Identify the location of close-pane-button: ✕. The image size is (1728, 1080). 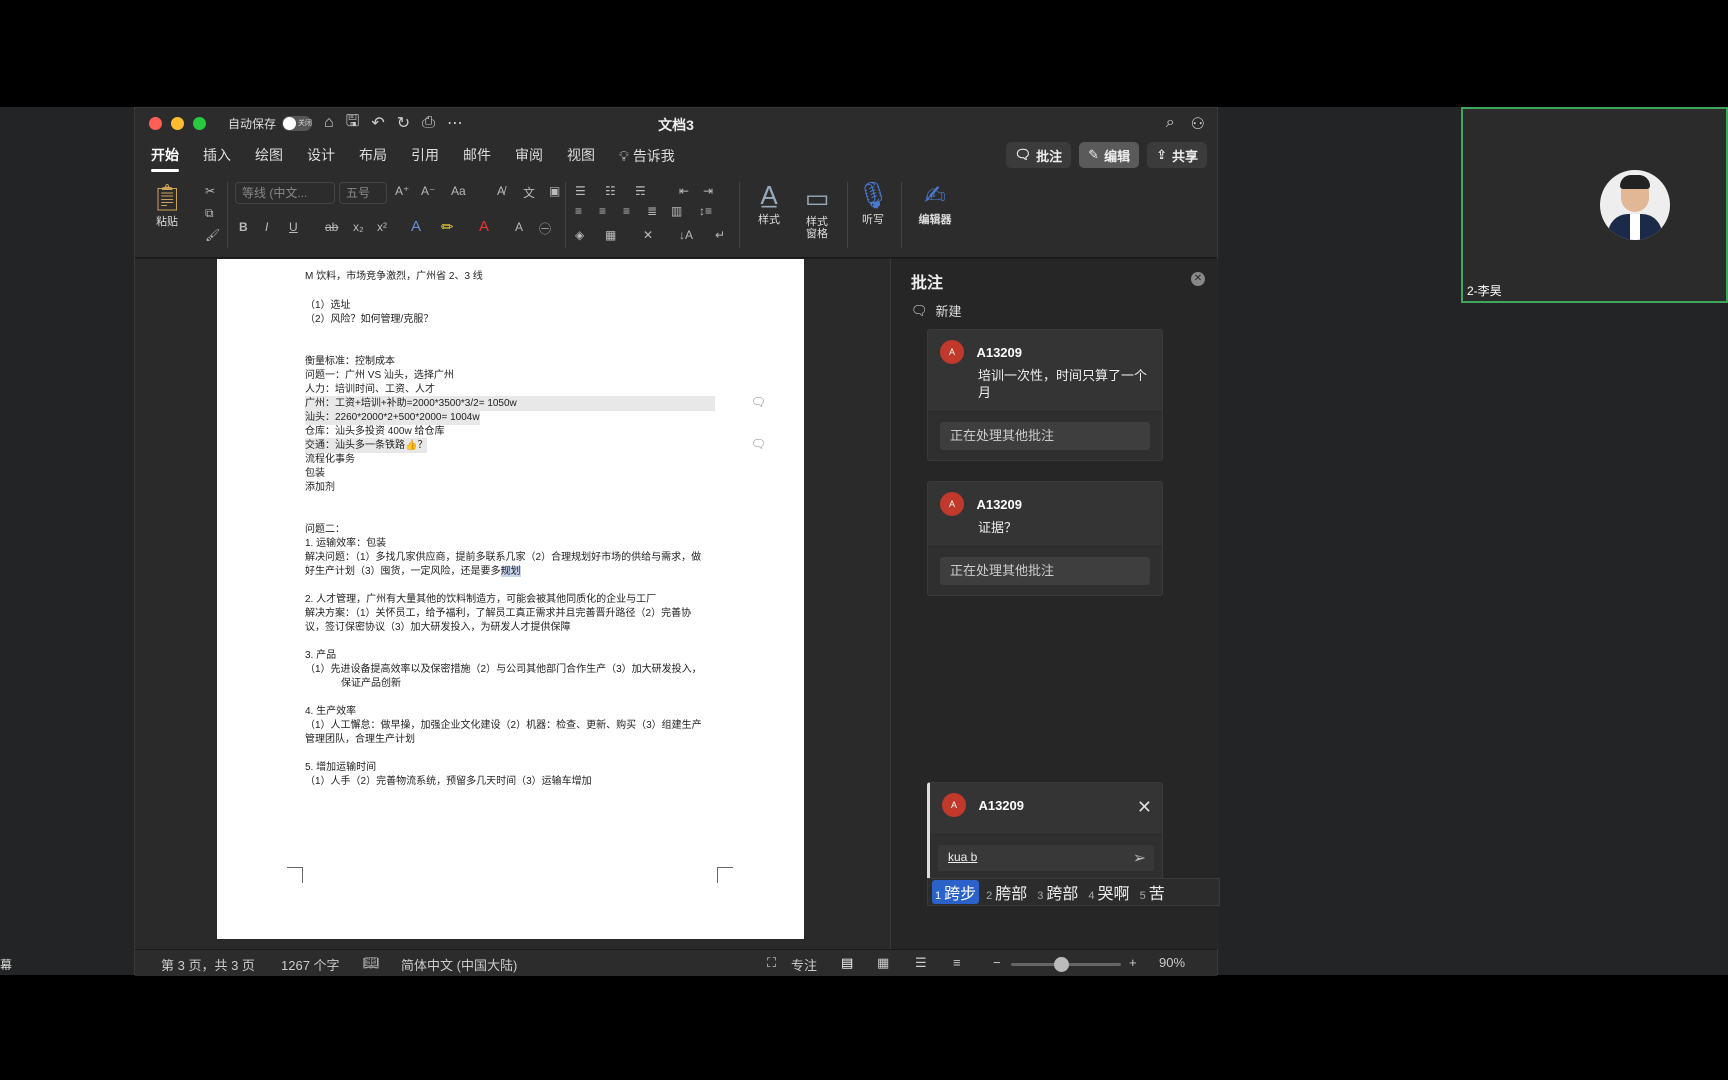
(1198, 279).